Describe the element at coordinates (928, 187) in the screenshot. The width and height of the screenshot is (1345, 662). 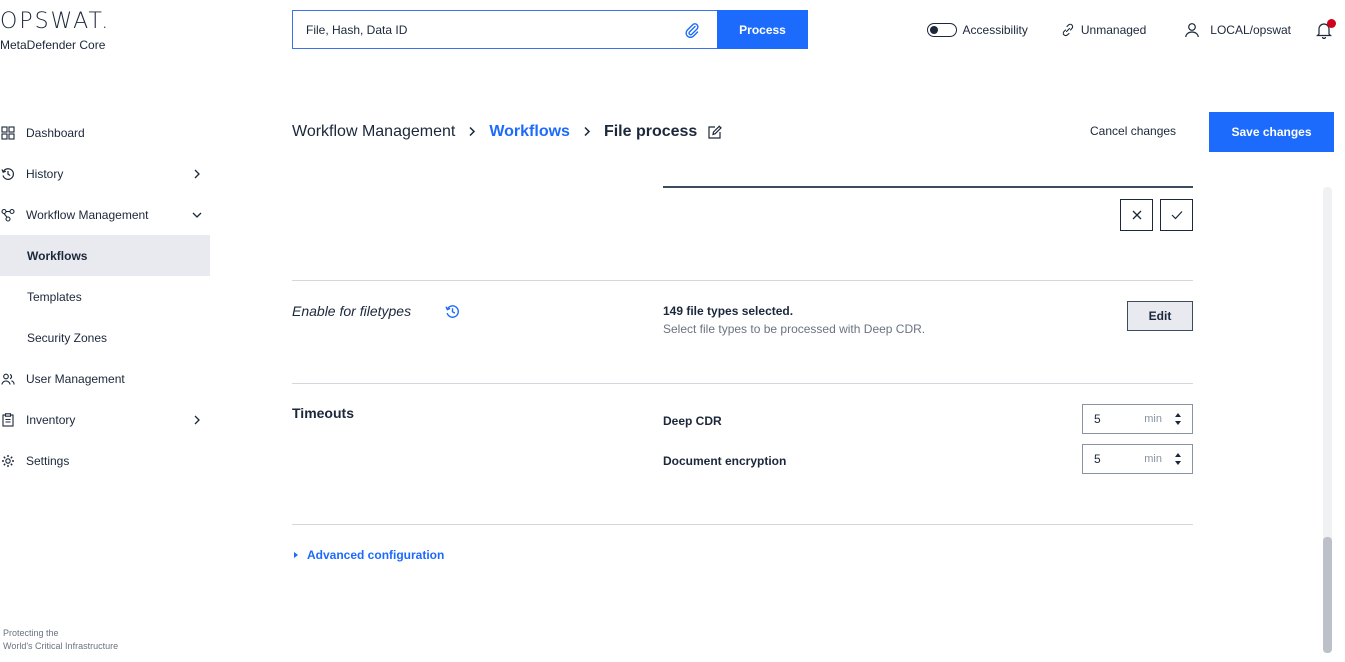
I see `text-input-underline` at that location.